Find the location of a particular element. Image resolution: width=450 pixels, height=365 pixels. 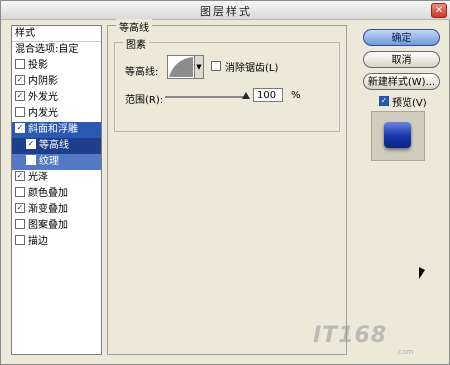

style-item-label: 描边 is located at coordinates (38, 241).